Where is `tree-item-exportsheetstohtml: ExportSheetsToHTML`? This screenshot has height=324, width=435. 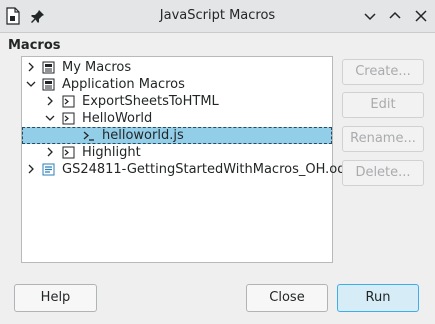 tree-item-exportsheetstohtml: ExportSheetsToHTML is located at coordinates (177, 101).